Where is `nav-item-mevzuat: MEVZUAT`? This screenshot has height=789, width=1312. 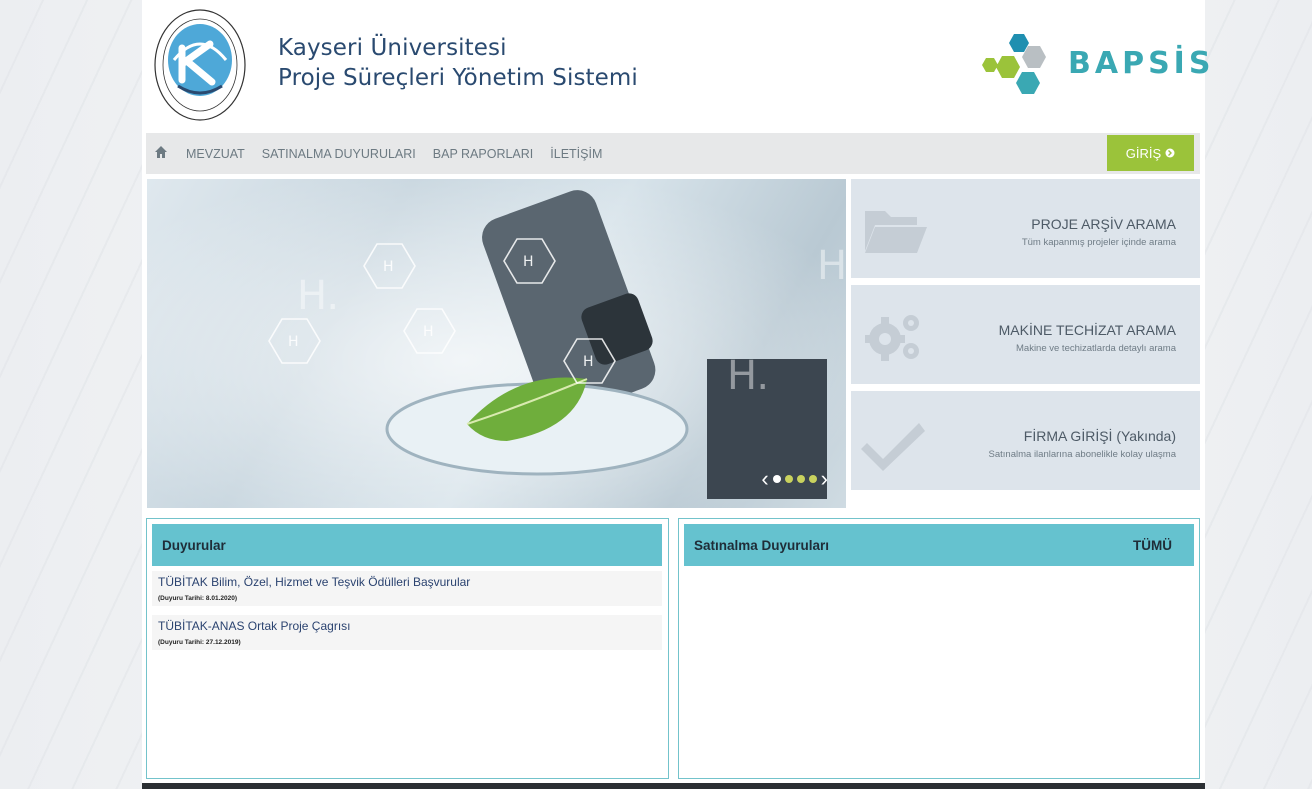 nav-item-mevzuat: MEVZUAT is located at coordinates (215, 154).